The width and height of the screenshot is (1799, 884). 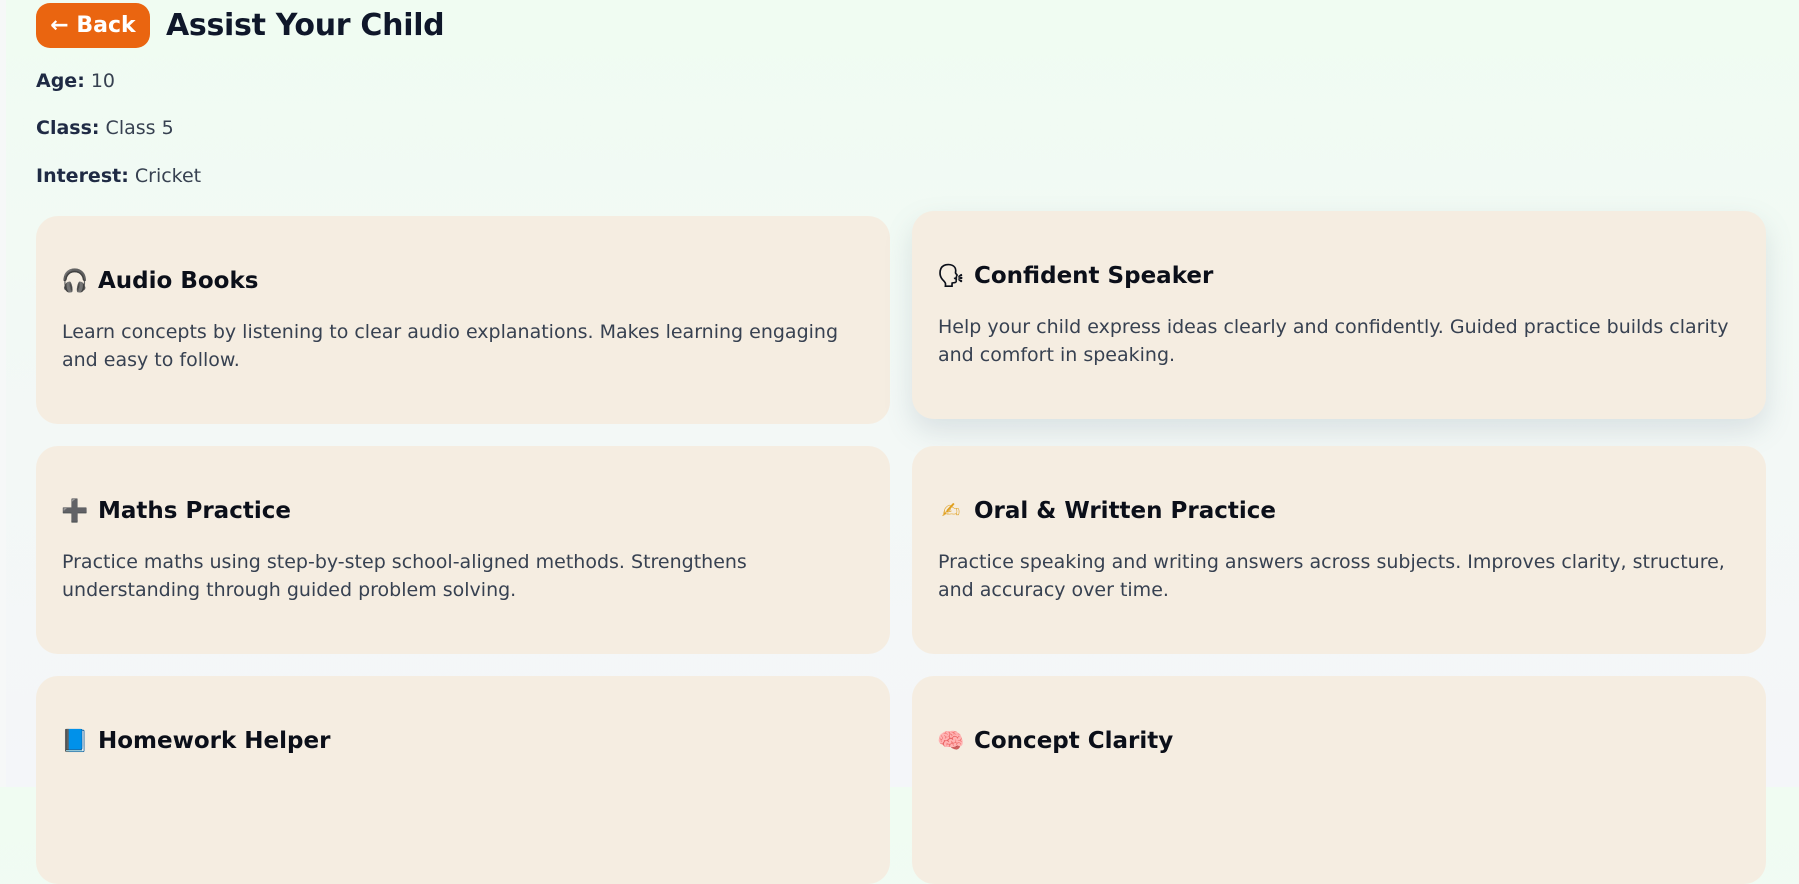 What do you see at coordinates (462, 741) in the screenshot?
I see `card-title: 📘 Homework Helper` at bounding box center [462, 741].